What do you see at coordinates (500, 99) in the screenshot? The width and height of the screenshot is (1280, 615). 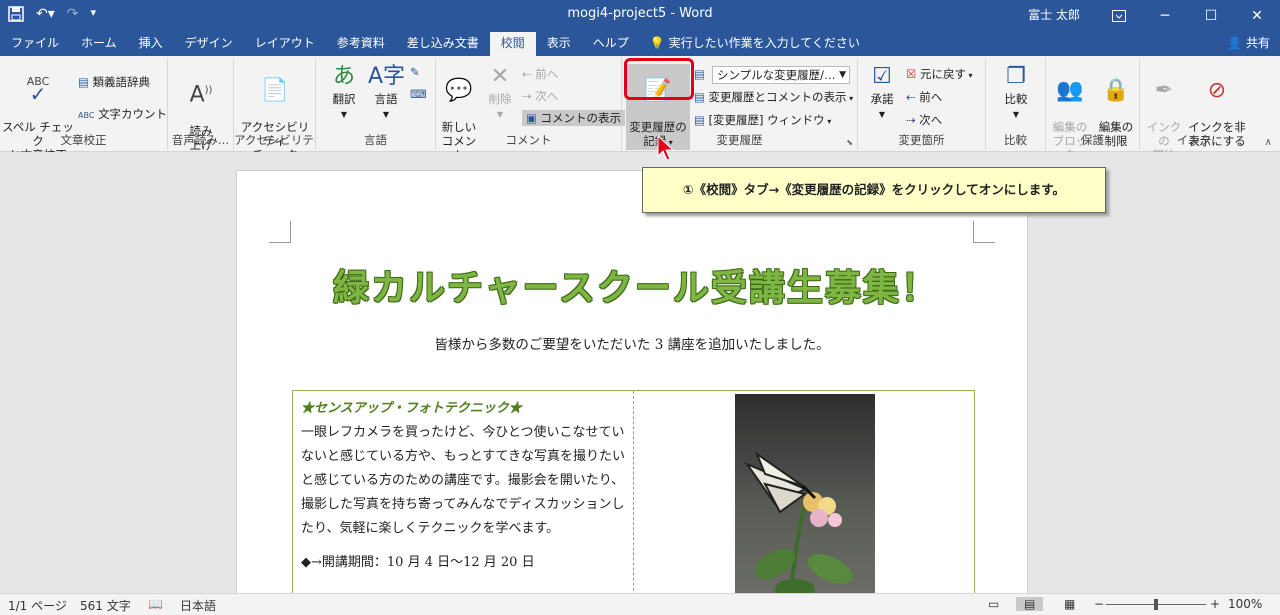 I see `delete-comment-label: 削除` at bounding box center [500, 99].